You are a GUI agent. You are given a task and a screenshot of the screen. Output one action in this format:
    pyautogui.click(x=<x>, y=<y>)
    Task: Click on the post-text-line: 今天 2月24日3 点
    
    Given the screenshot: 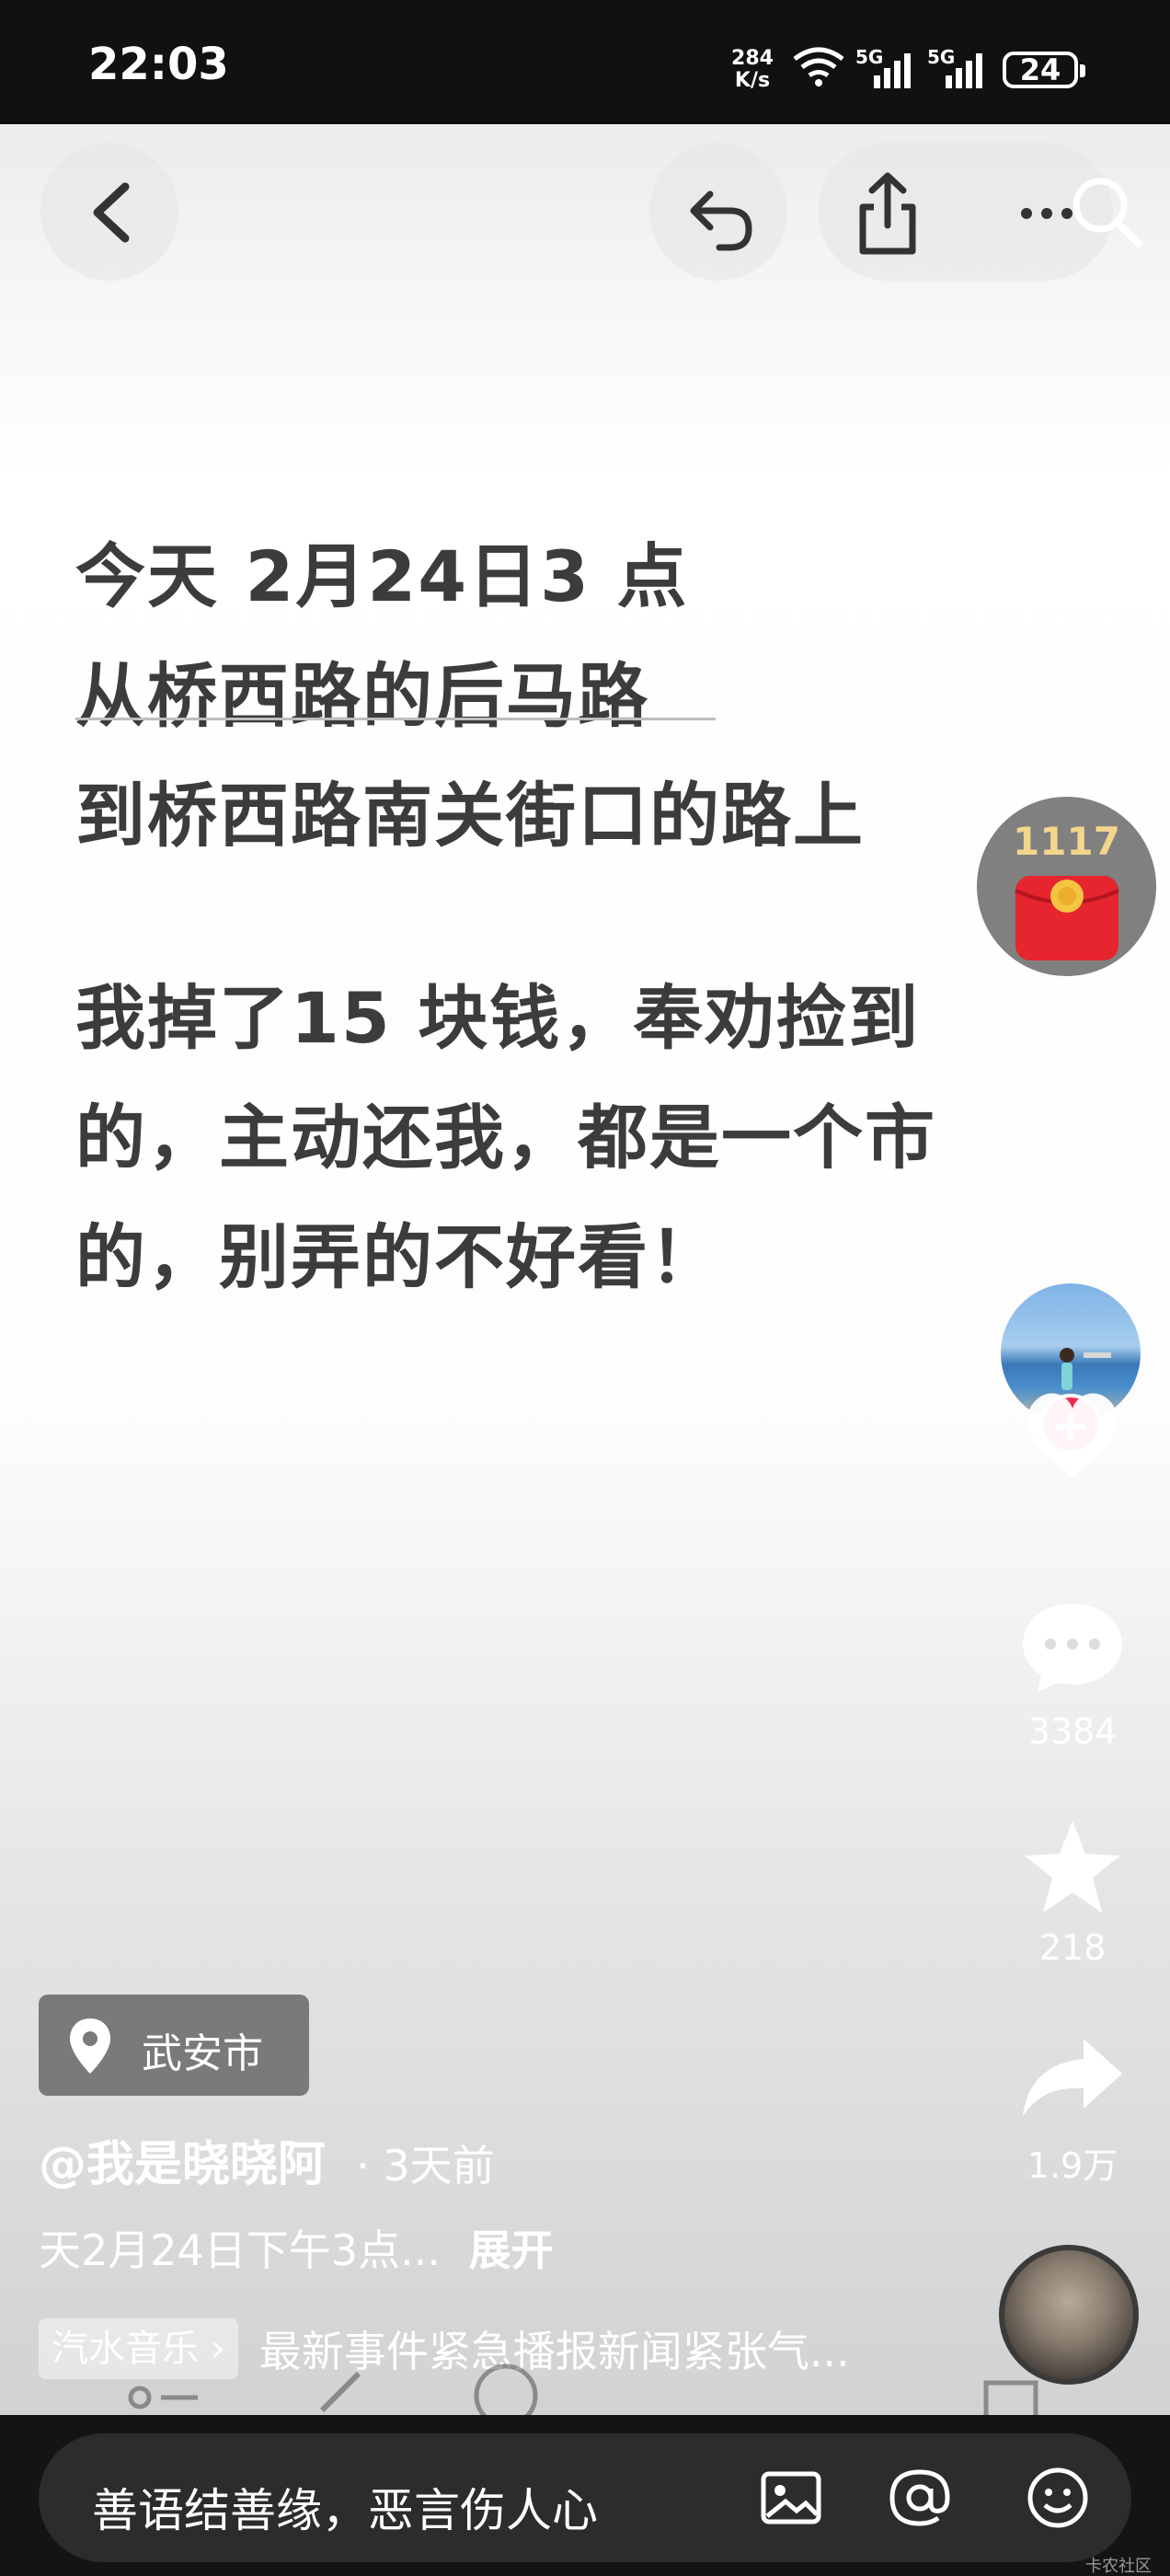 What is the action you would take?
    pyautogui.click(x=382, y=576)
    